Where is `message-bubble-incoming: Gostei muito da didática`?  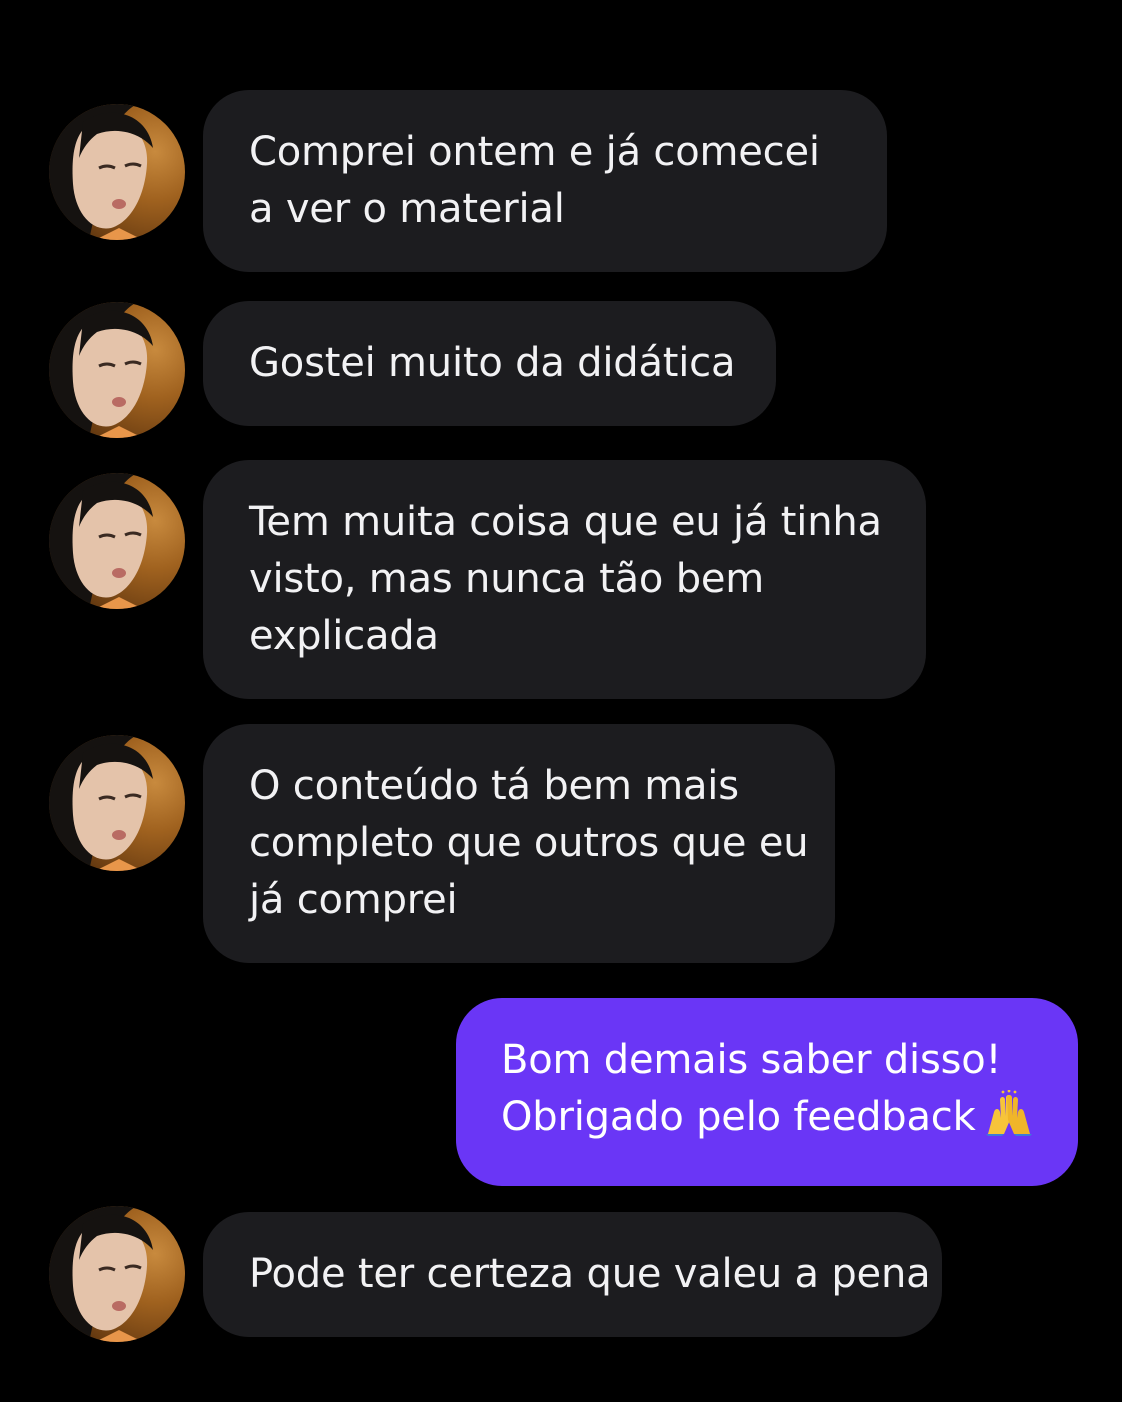
message-bubble-incoming: Gostei muito da didática is located at coordinates (489, 363).